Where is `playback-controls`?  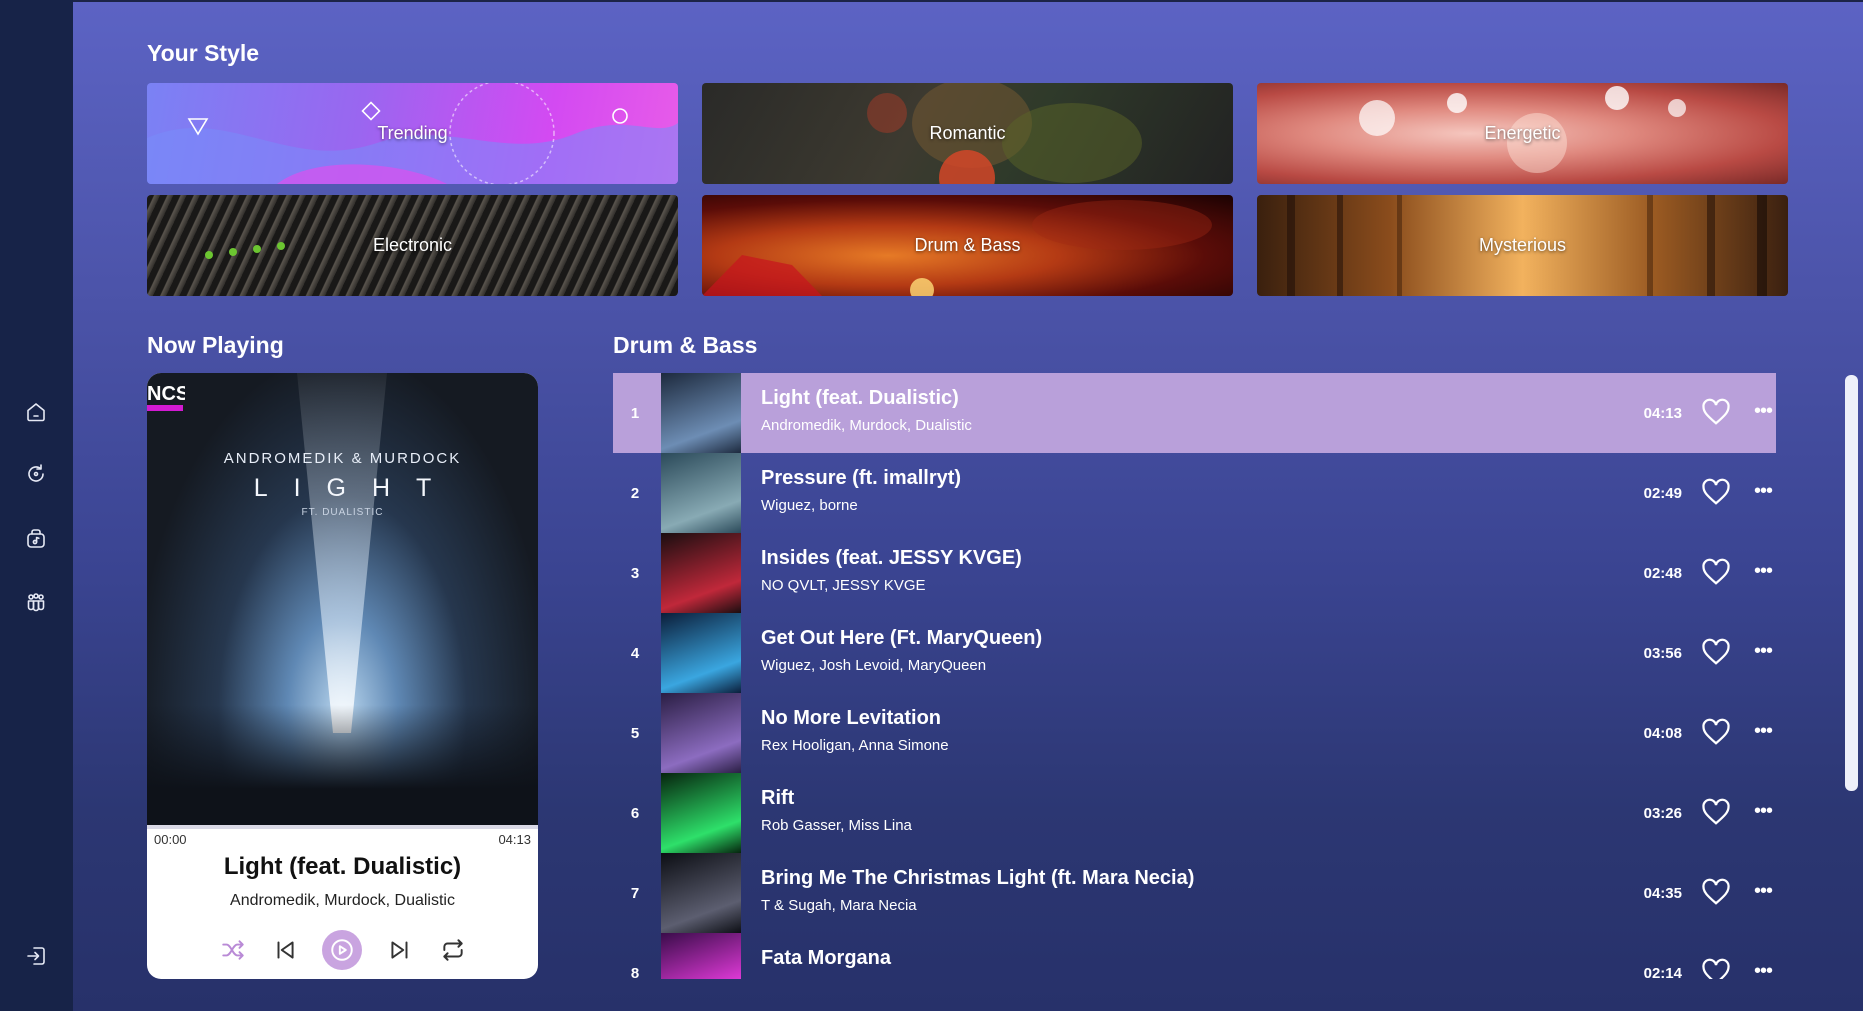
playback-controls is located at coordinates (342, 950).